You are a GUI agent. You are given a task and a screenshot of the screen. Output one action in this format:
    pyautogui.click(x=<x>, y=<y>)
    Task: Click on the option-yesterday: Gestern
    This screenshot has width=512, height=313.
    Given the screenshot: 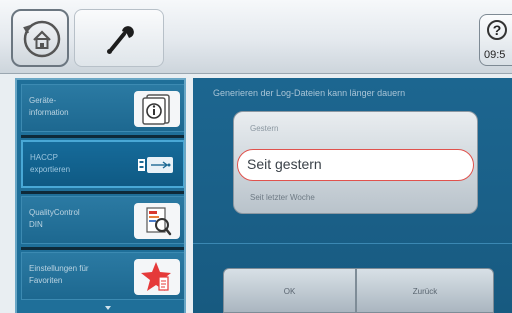 What is the action you would take?
    pyautogui.click(x=355, y=129)
    